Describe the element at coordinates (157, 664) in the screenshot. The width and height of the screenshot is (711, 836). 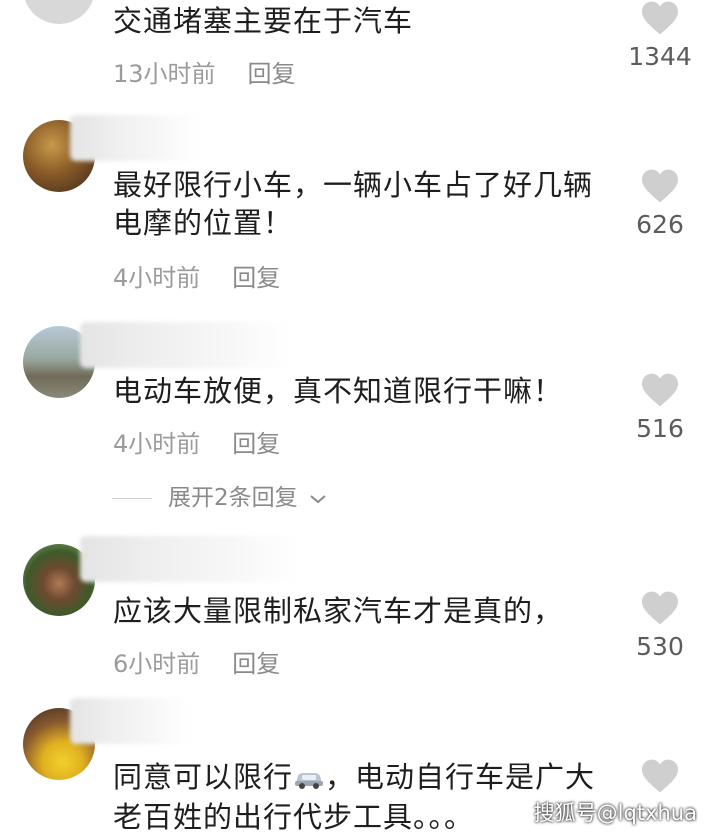
I see `timestamp: 6小时前` at that location.